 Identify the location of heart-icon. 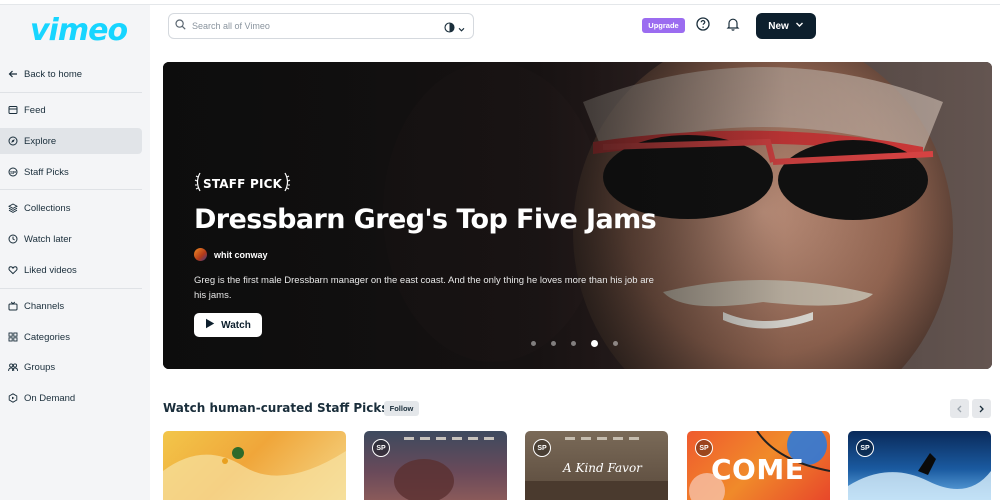
(13, 270).